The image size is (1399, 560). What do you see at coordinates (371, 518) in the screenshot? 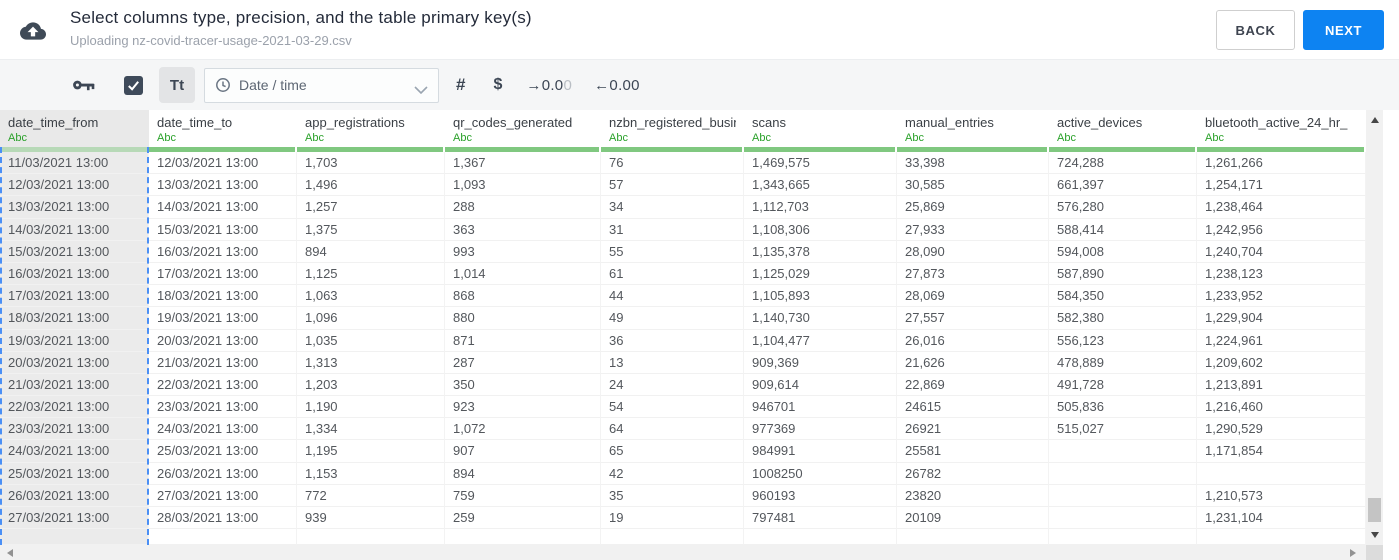
I see `table-cell: 939` at bounding box center [371, 518].